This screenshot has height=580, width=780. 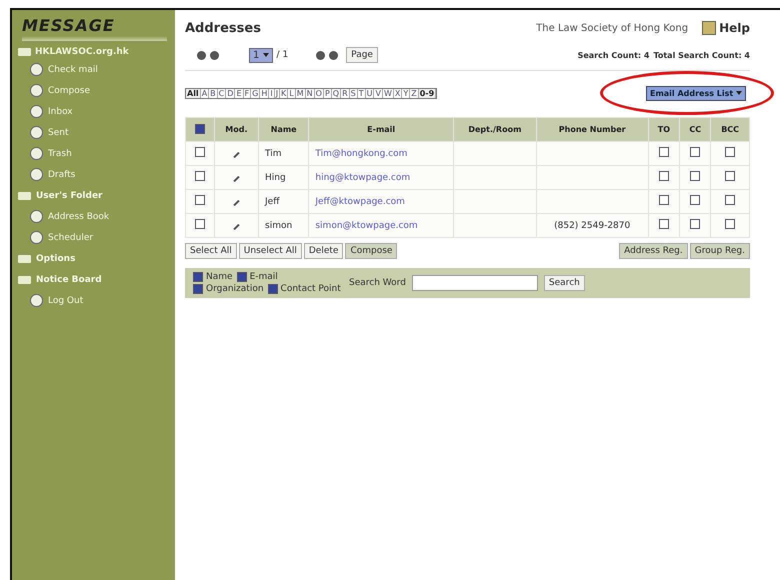 What do you see at coordinates (475, 283) in the screenshot?
I see `search-field` at bounding box center [475, 283].